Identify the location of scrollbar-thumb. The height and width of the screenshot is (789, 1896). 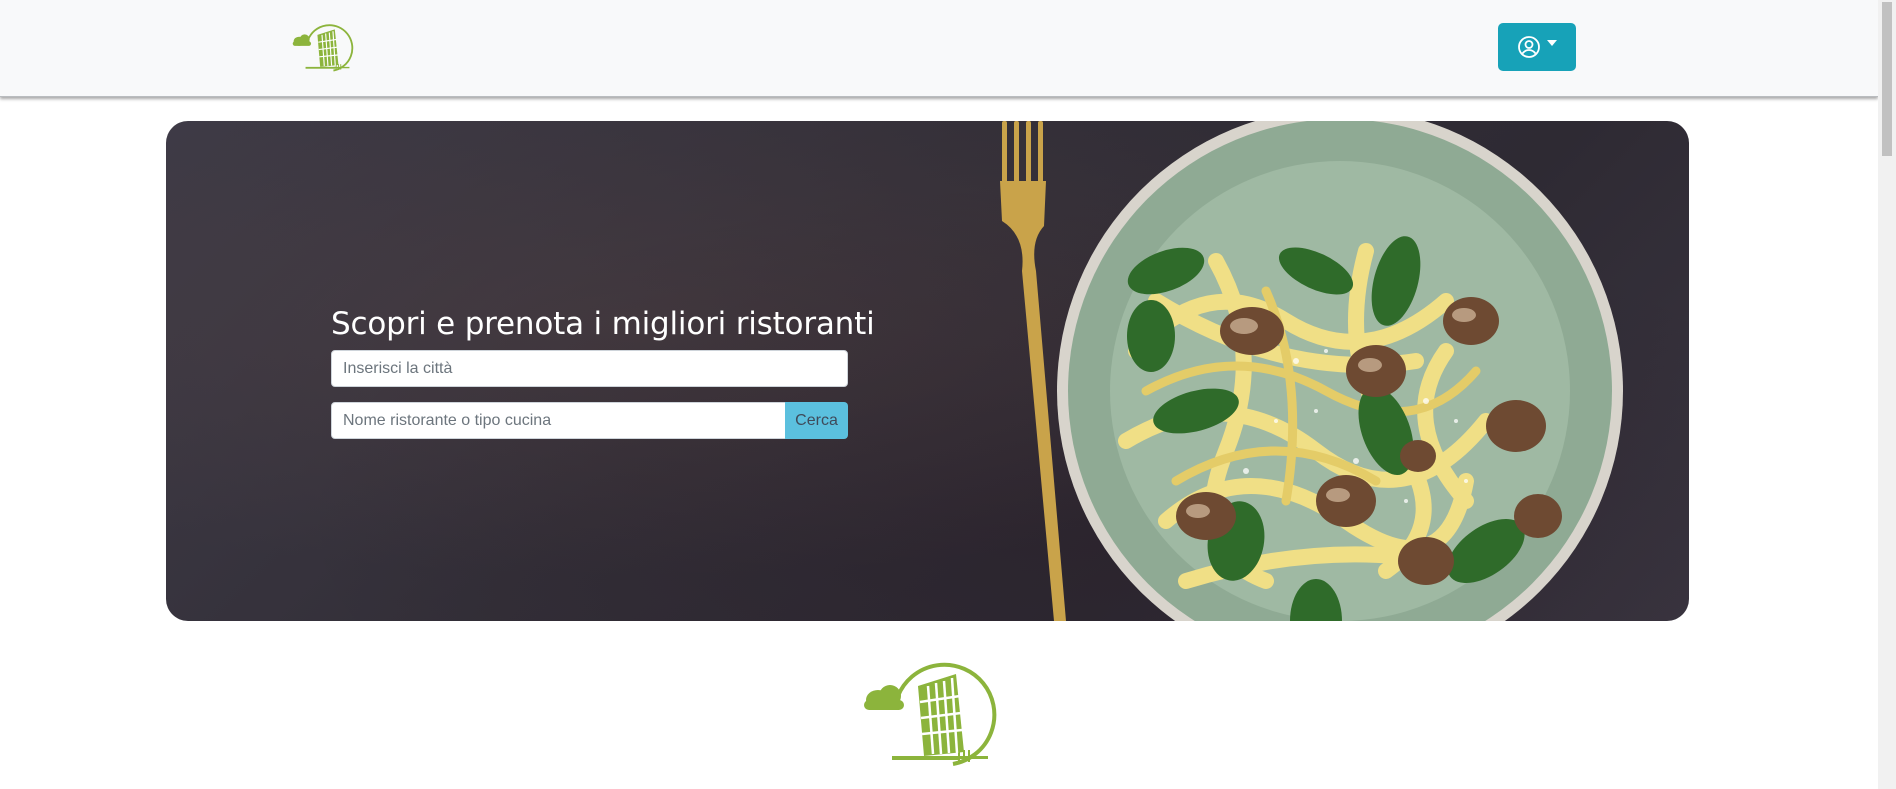
(1887, 79).